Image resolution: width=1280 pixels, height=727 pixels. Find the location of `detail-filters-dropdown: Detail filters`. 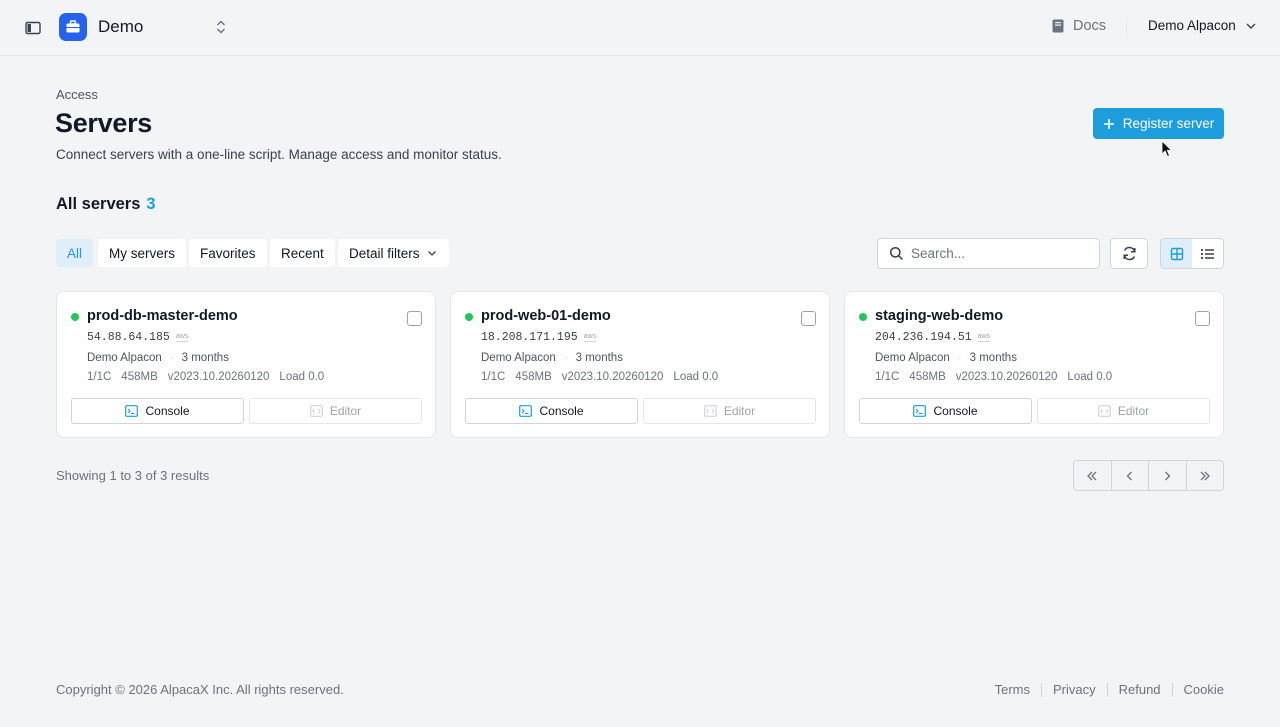

detail-filters-dropdown: Detail filters is located at coordinates (393, 253).